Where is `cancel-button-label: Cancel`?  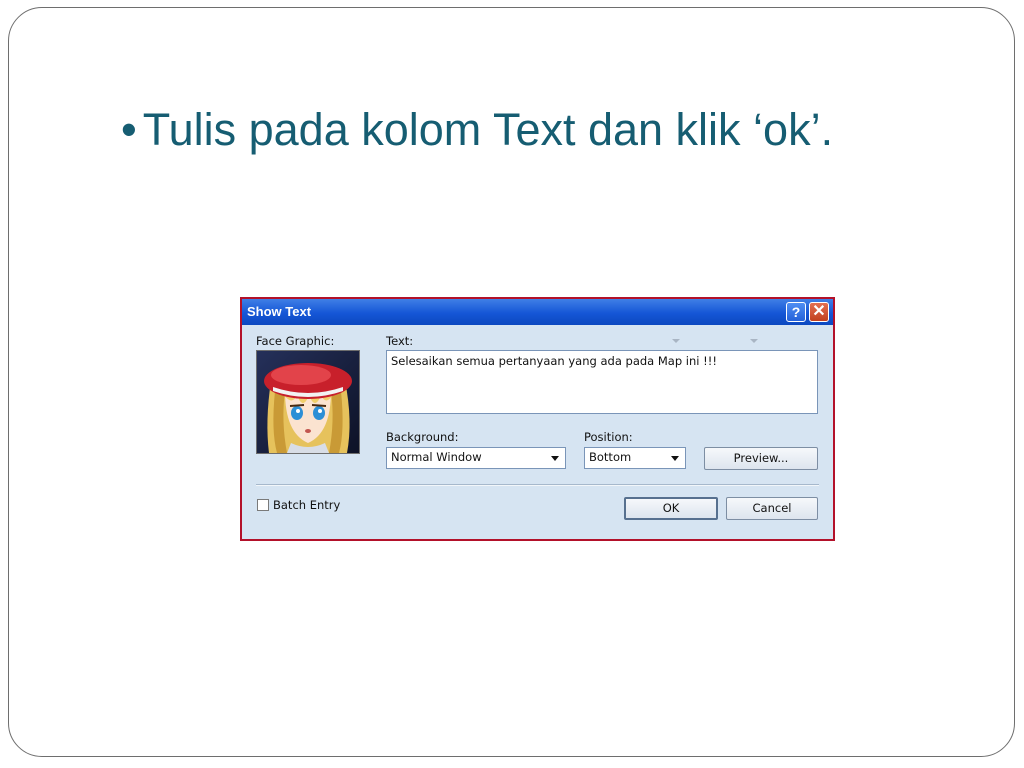 cancel-button-label: Cancel is located at coordinates (772, 508).